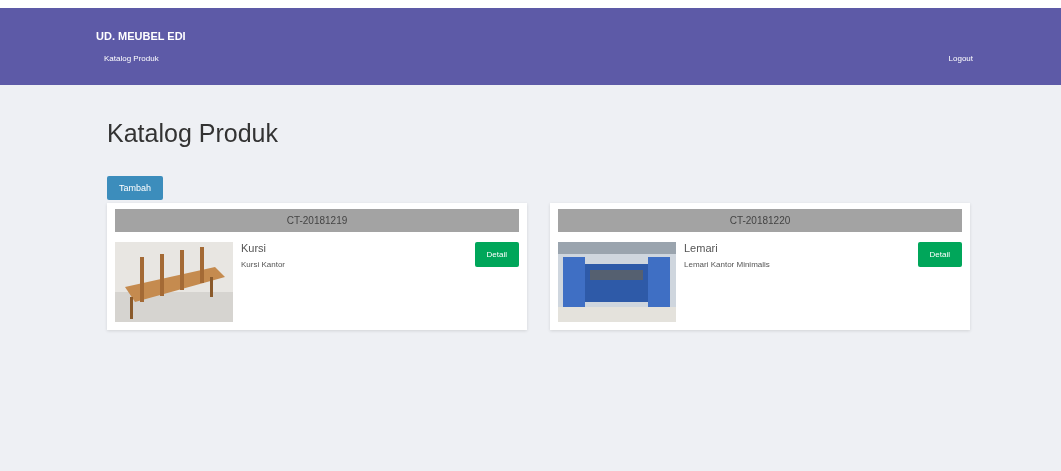 Image resolution: width=1061 pixels, height=471 pixels. What do you see at coordinates (127, 58) in the screenshot?
I see `nav-link: Katalog Produk` at bounding box center [127, 58].